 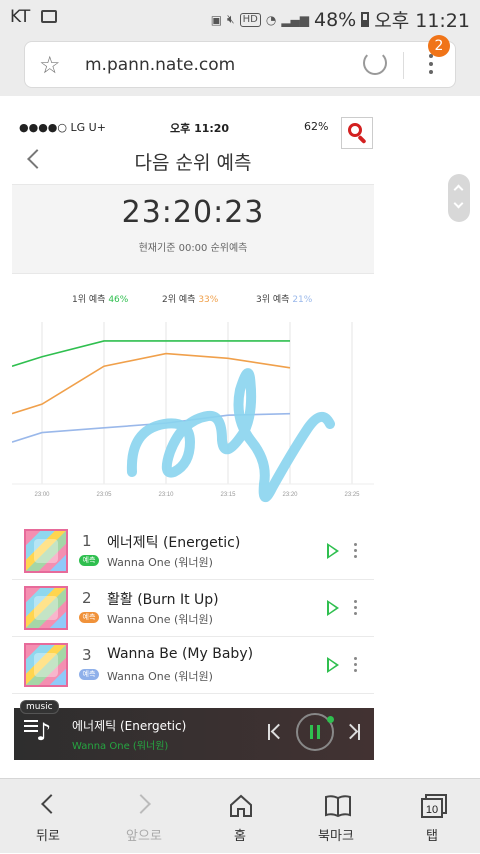 I want to click on clock: 오후 11:21, so click(x=422, y=21).